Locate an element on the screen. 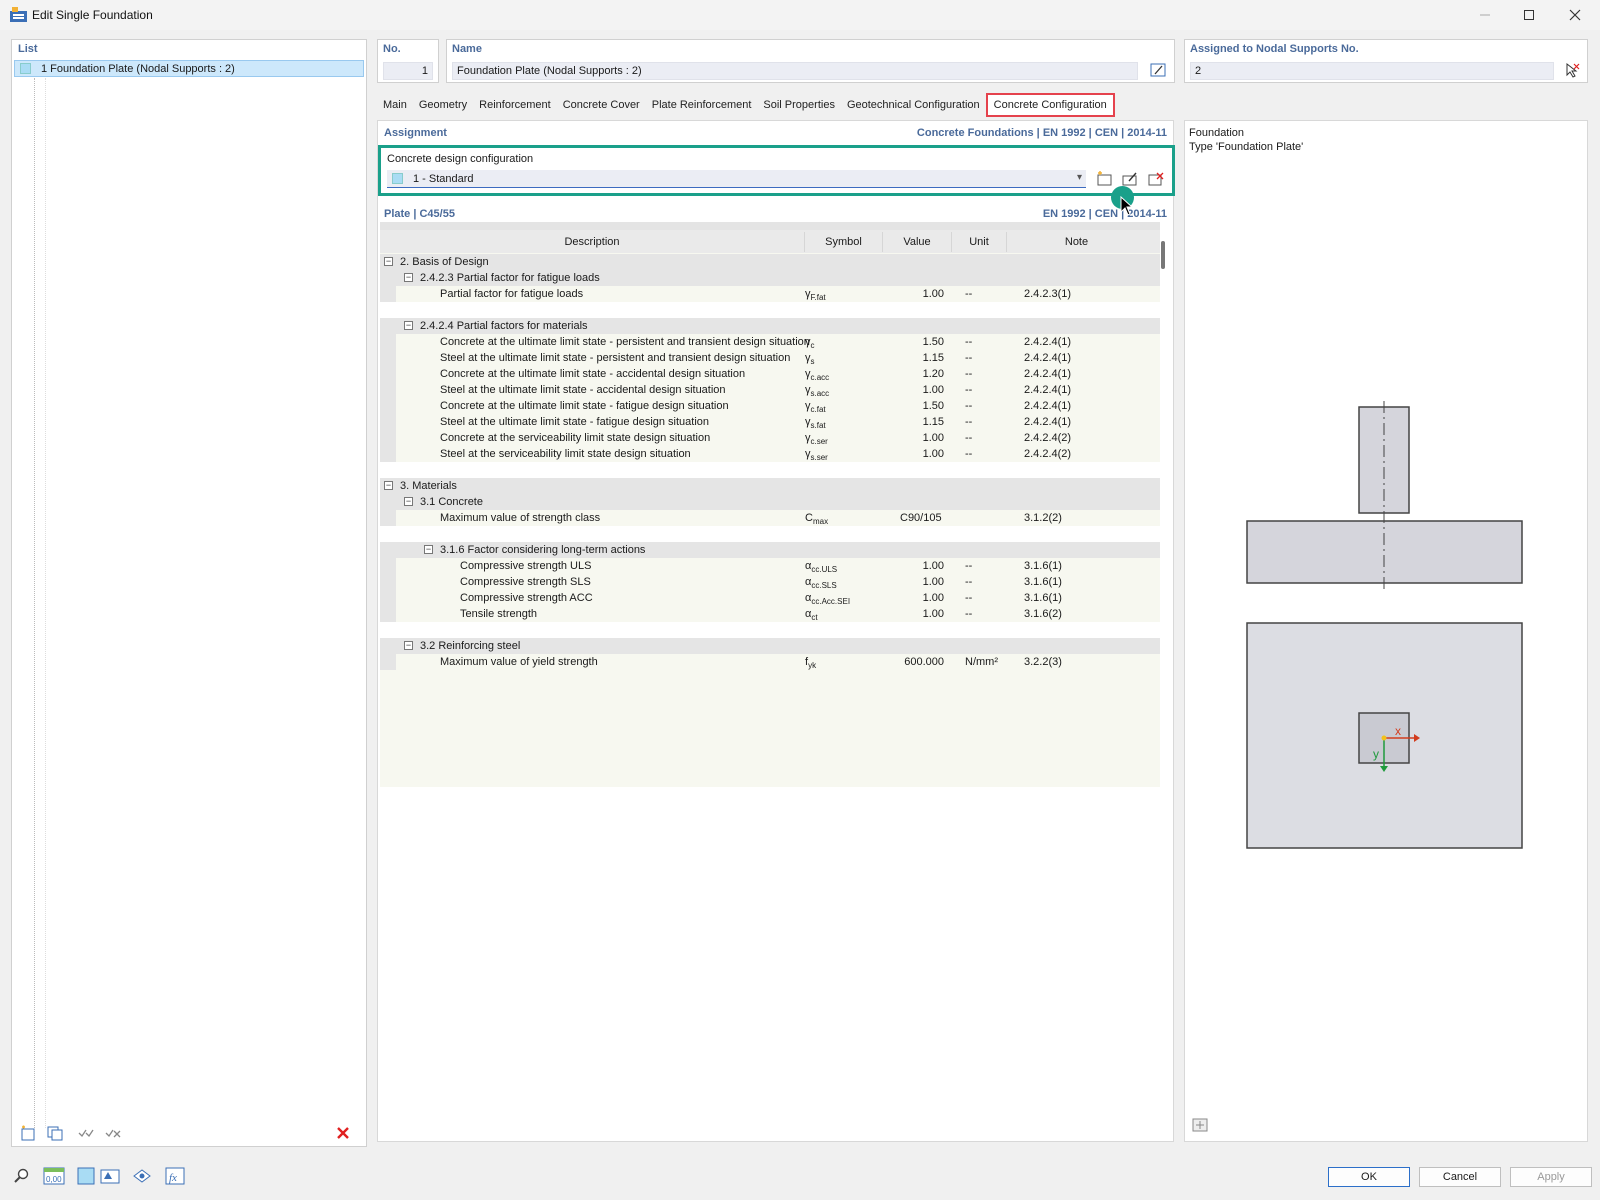  pick-nodal-support-button is located at coordinates (1572, 70).